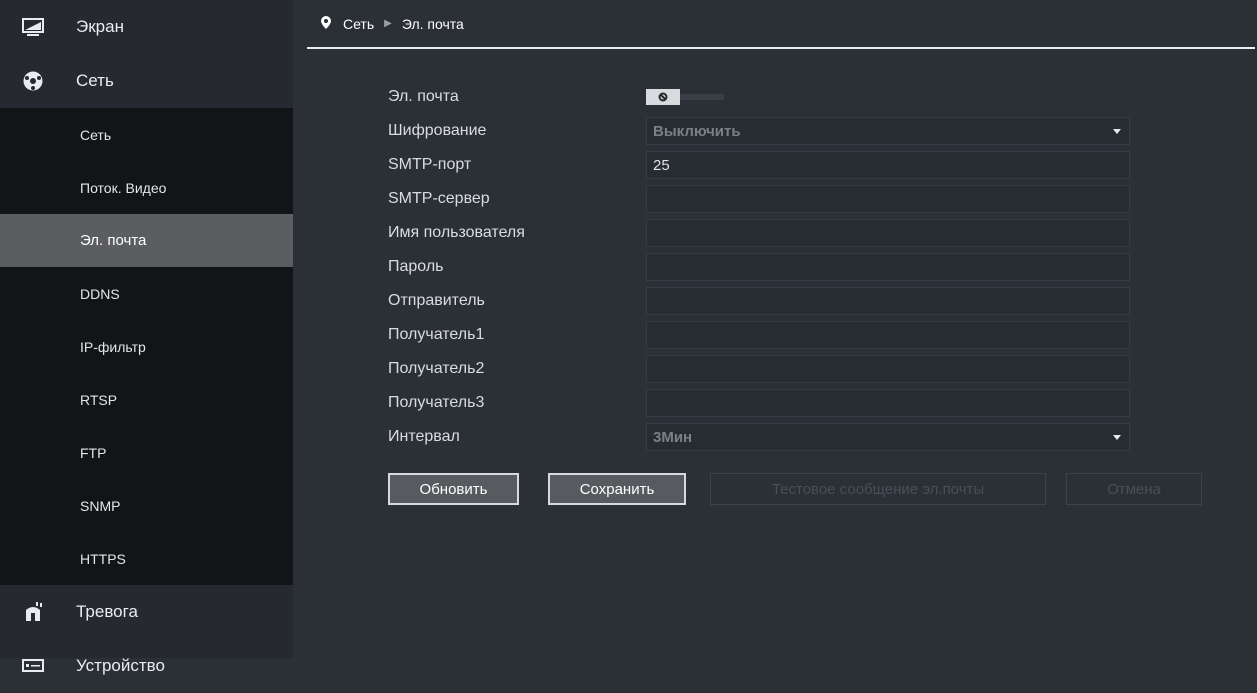 The width and height of the screenshot is (1257, 693). I want to click on sidebar-subitem-rtsp: RTSP, so click(146, 399).